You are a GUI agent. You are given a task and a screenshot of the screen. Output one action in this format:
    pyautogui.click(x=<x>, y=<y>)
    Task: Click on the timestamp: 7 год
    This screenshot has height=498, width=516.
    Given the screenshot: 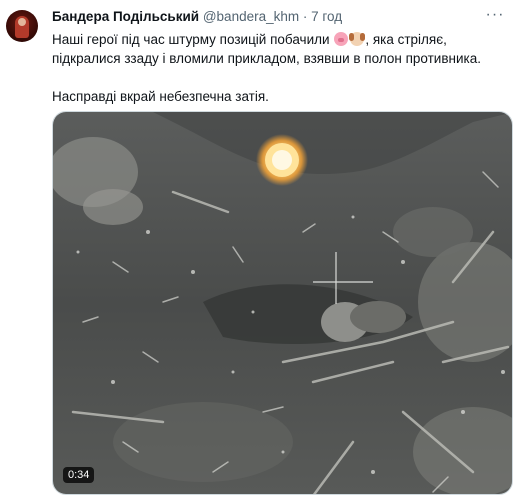 What is the action you would take?
    pyautogui.click(x=326, y=16)
    